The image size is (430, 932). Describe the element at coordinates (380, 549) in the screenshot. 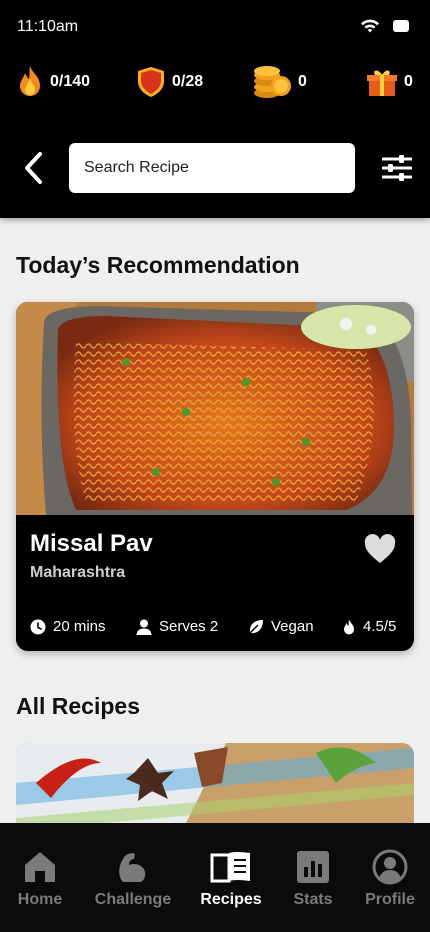

I see `heart-icon` at that location.